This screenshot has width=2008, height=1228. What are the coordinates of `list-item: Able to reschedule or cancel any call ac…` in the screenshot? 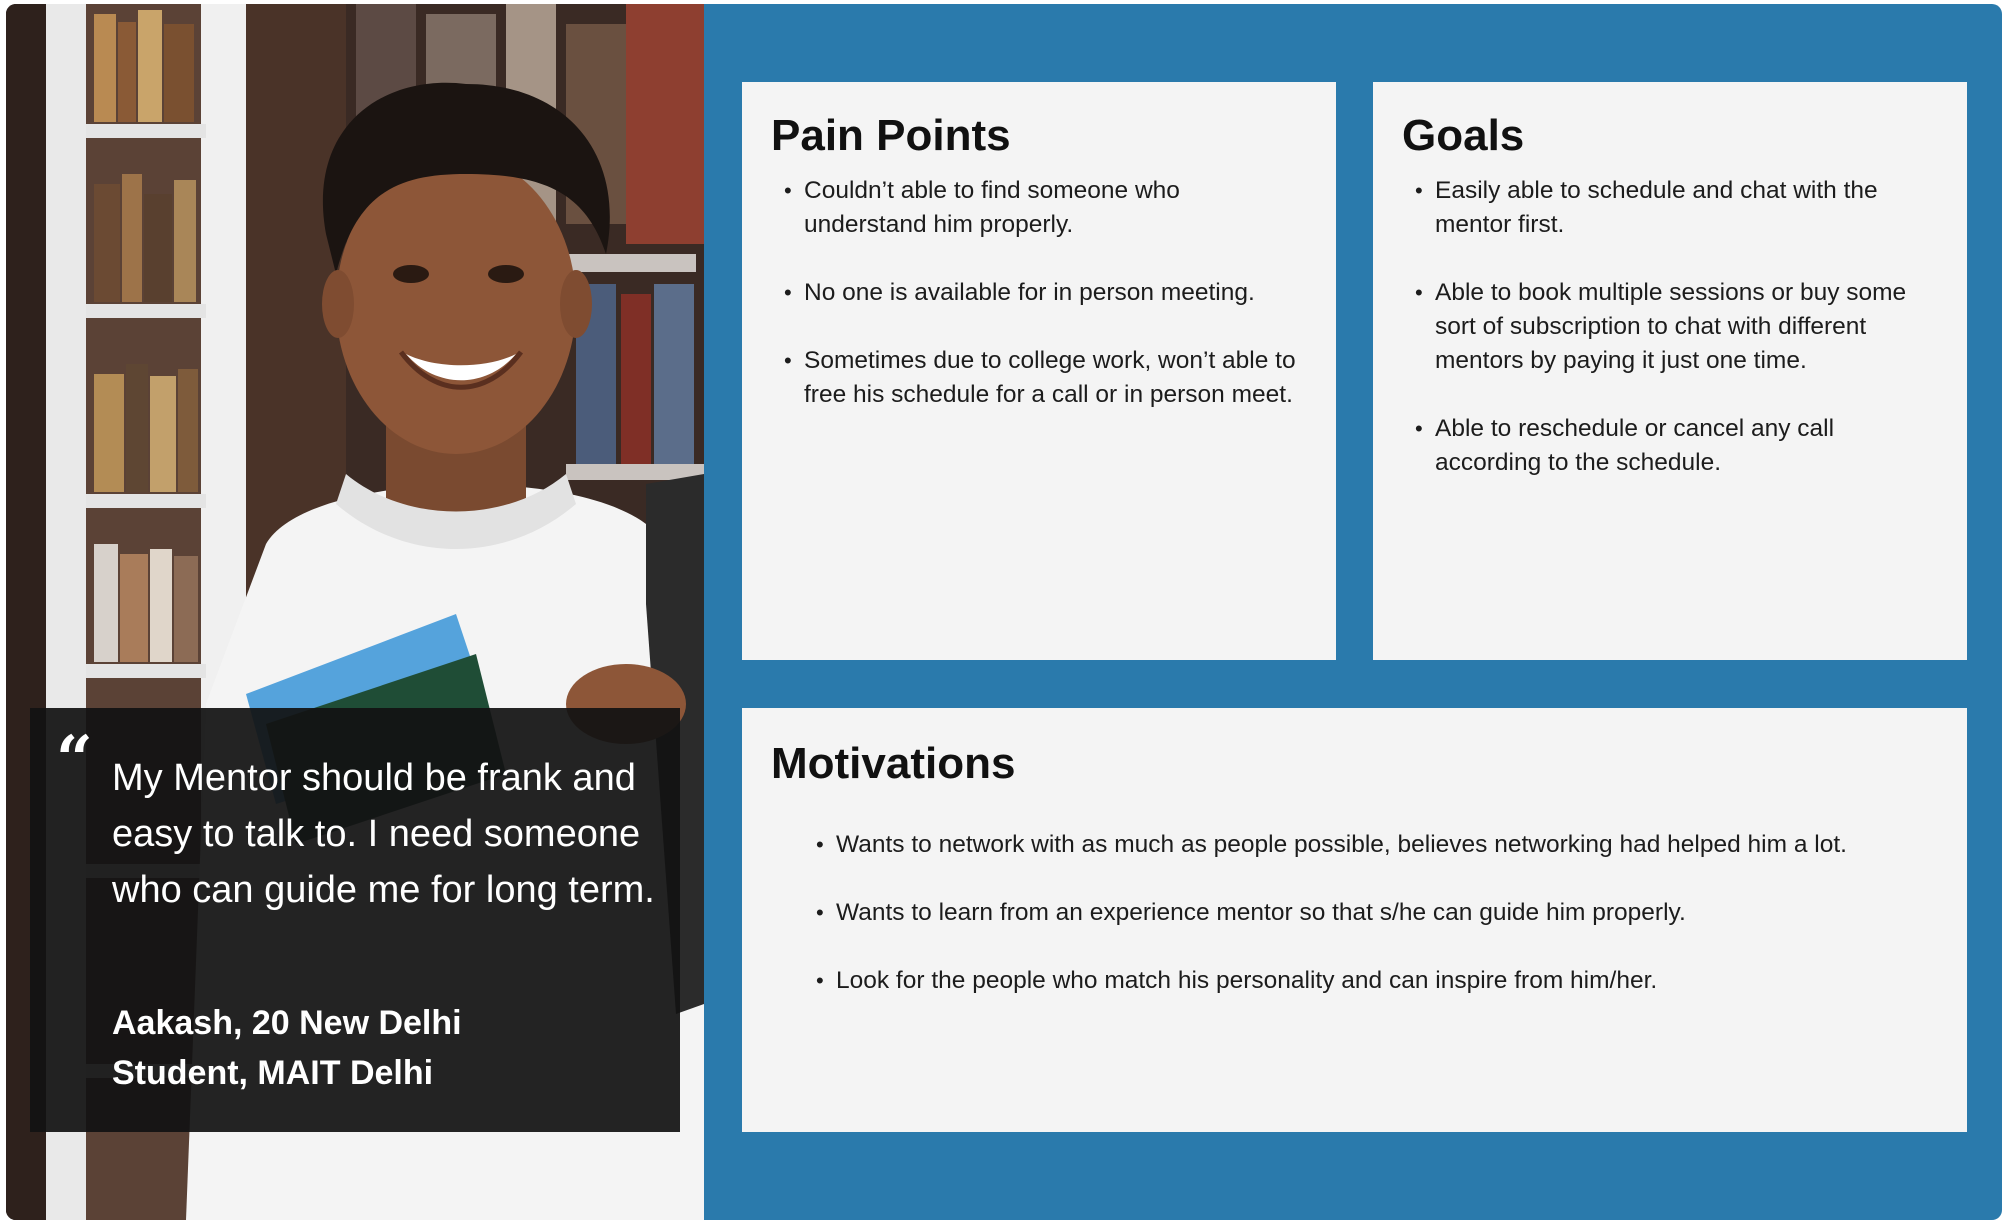 It's located at (1675, 446).